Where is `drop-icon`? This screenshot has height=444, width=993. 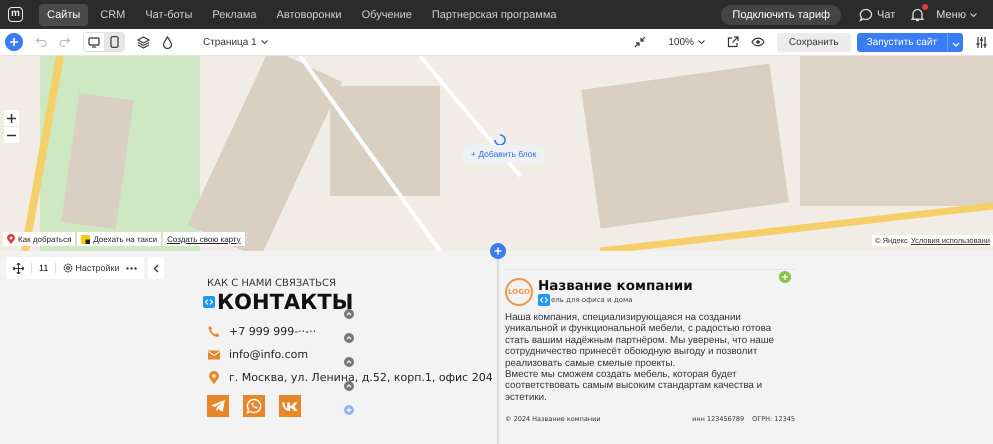 drop-icon is located at coordinates (167, 42).